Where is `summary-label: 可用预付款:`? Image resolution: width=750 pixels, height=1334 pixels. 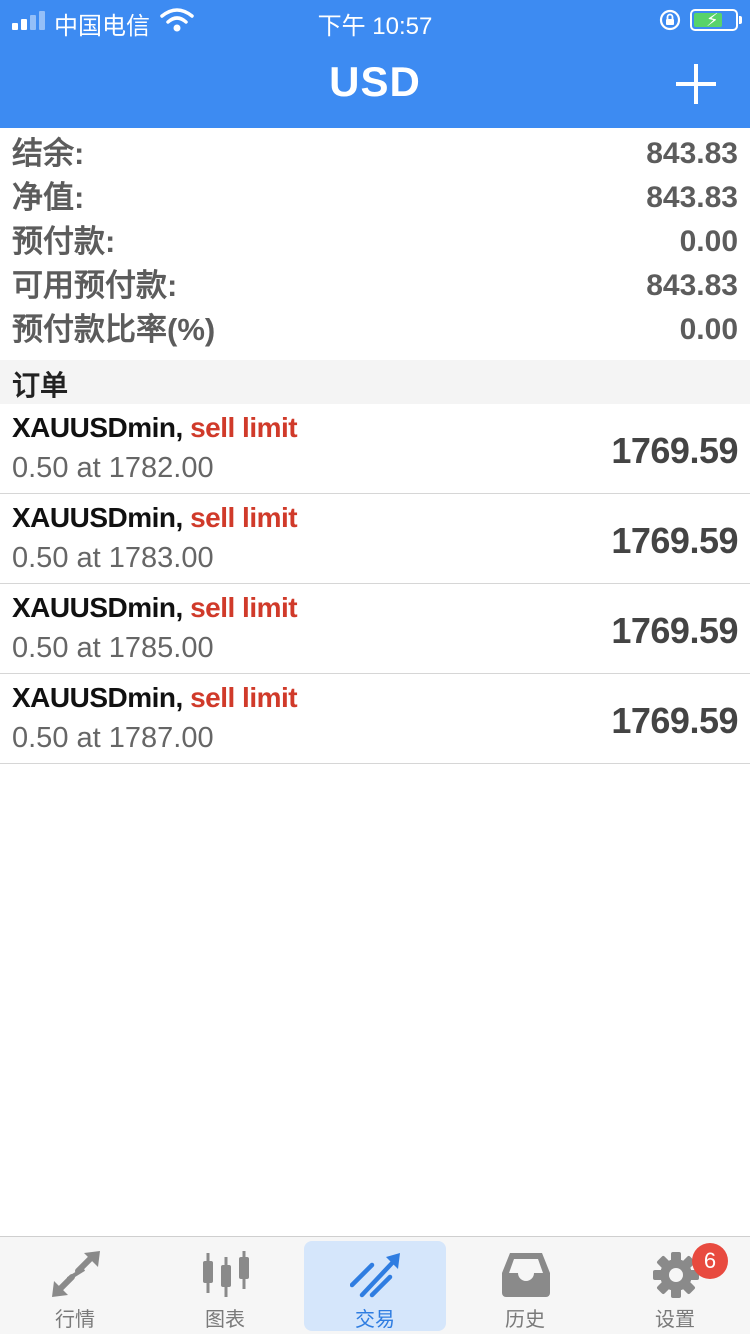
summary-label: 可用预付款: is located at coordinates (95, 285).